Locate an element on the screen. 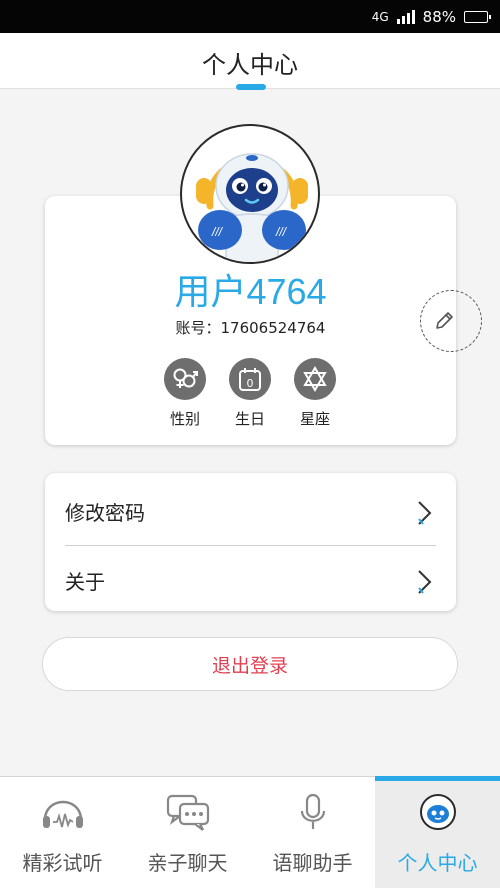 Image resolution: width=500 pixels, height=888 pixels. settings-menu: 修改密码 关于 is located at coordinates (250, 542).